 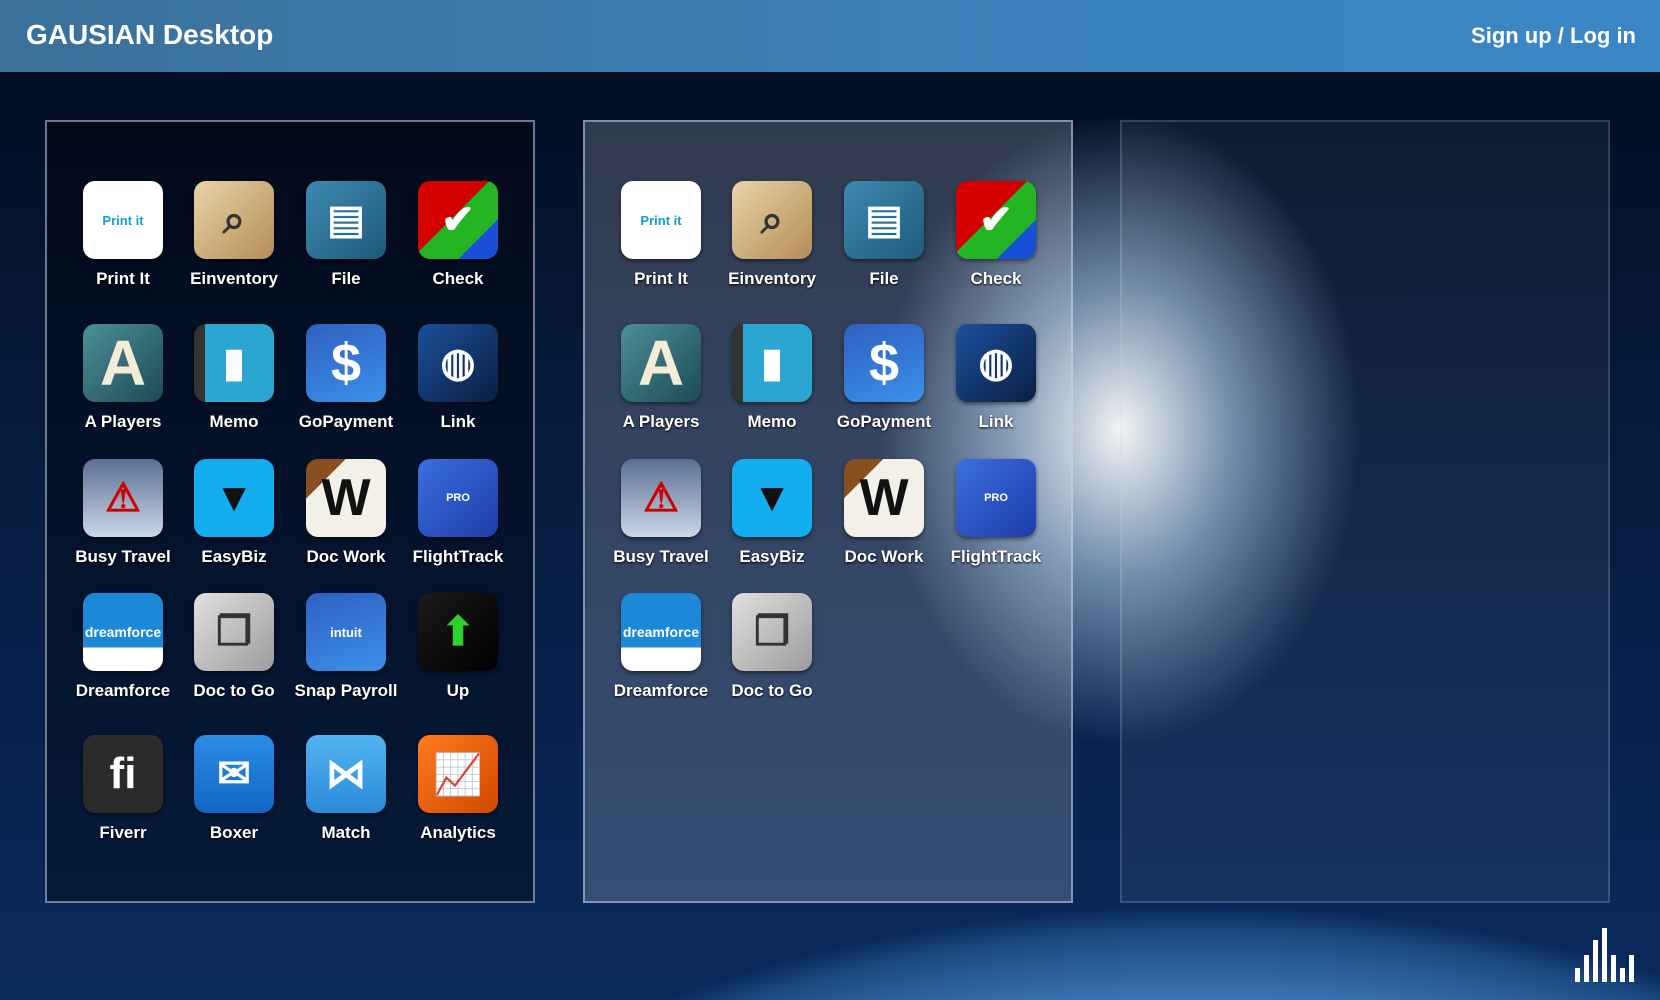 What do you see at coordinates (346, 690) in the screenshot?
I see `app-label: Snap Payroll` at bounding box center [346, 690].